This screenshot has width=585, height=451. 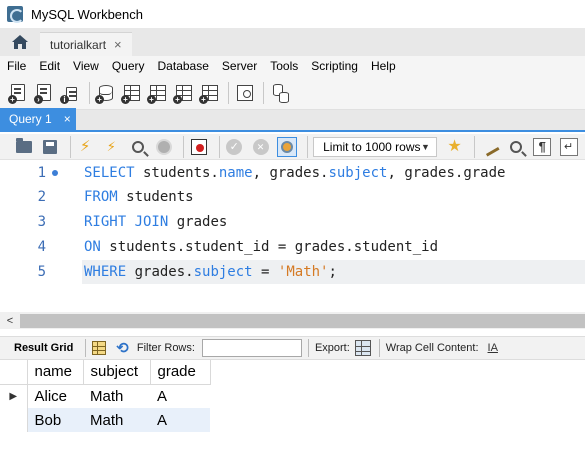 I want to click on table-row: Bob Math A, so click(x=105, y=420).